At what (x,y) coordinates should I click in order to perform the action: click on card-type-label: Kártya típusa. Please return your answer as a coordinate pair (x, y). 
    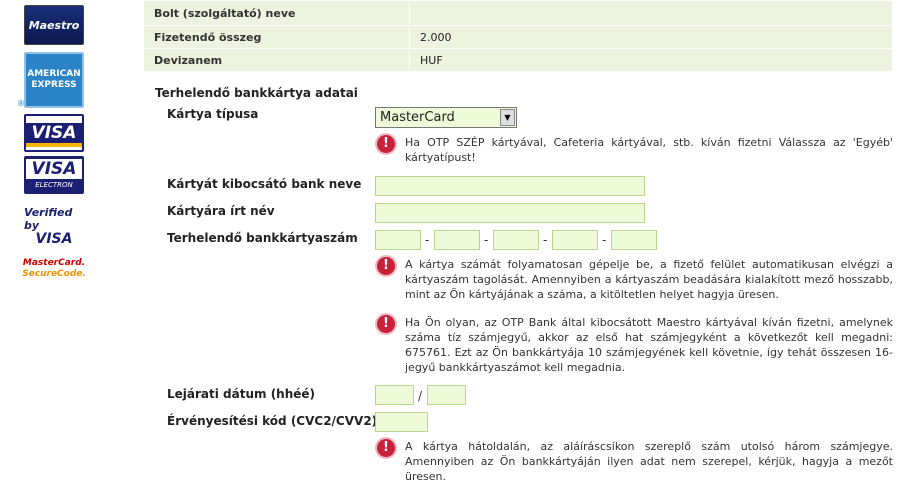
    Looking at the image, I should click on (213, 114).